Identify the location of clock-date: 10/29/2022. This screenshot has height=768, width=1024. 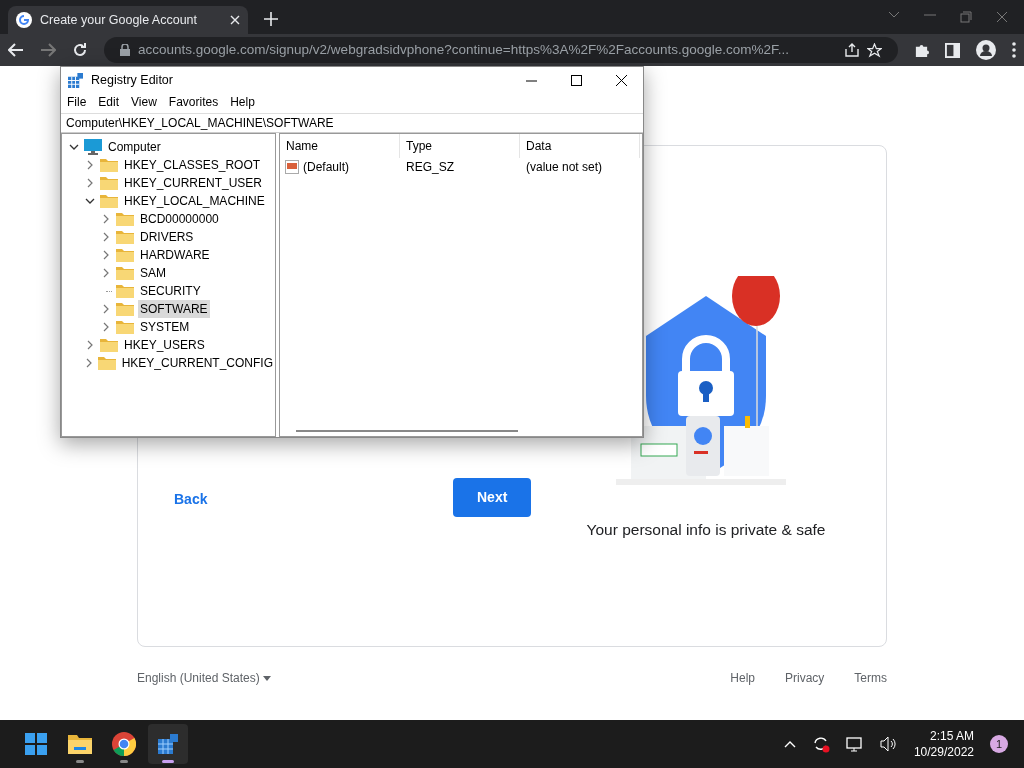
(943, 752).